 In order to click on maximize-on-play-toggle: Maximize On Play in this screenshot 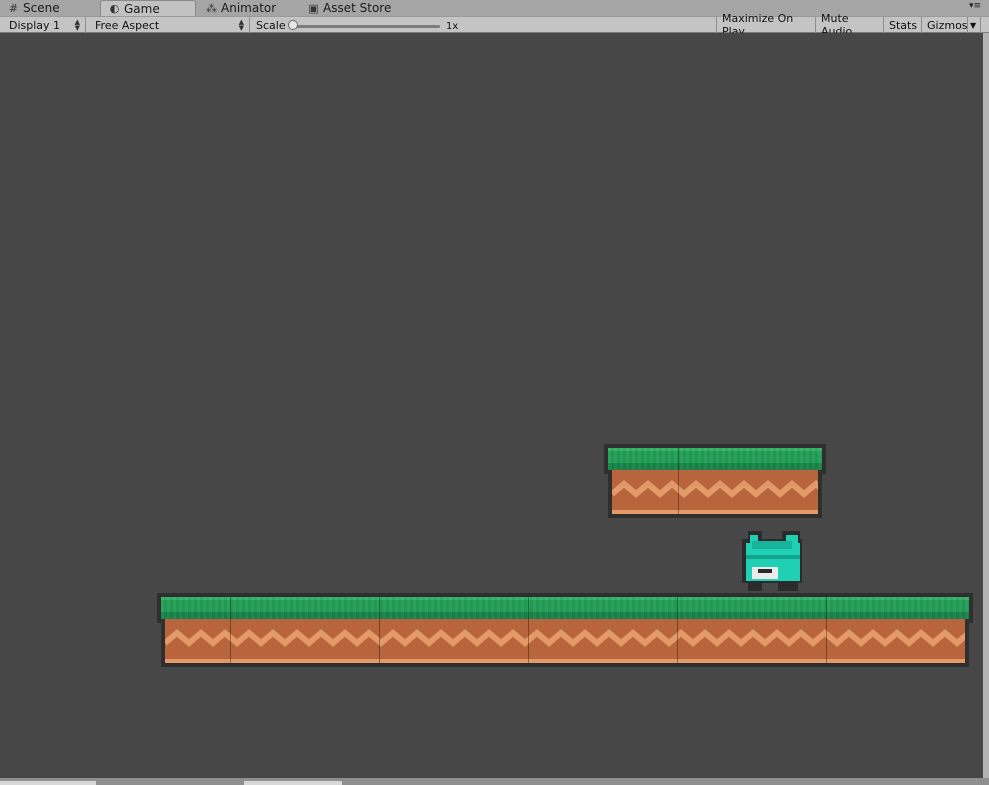, I will do `click(766, 25)`.